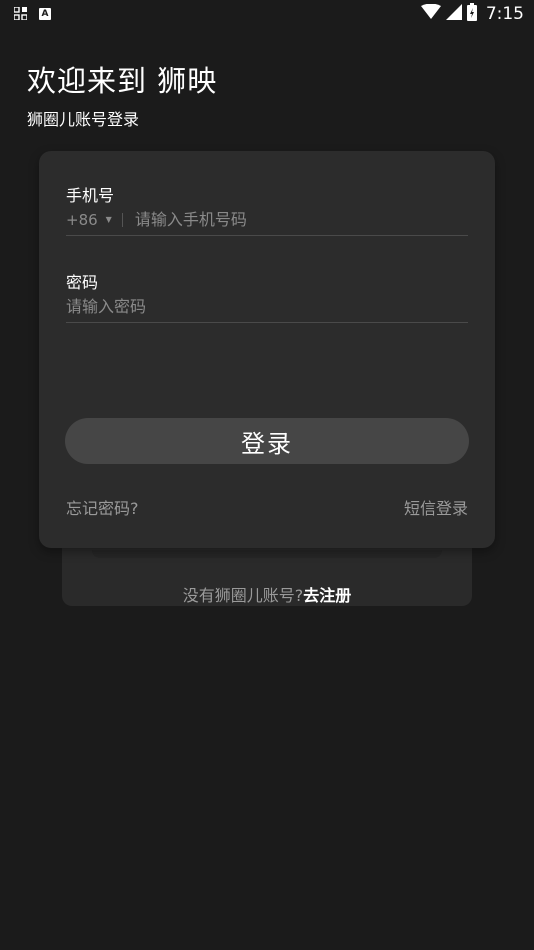 Image resolution: width=534 pixels, height=950 pixels. Describe the element at coordinates (20, 14) in the screenshot. I see `grid-app-icon` at that location.